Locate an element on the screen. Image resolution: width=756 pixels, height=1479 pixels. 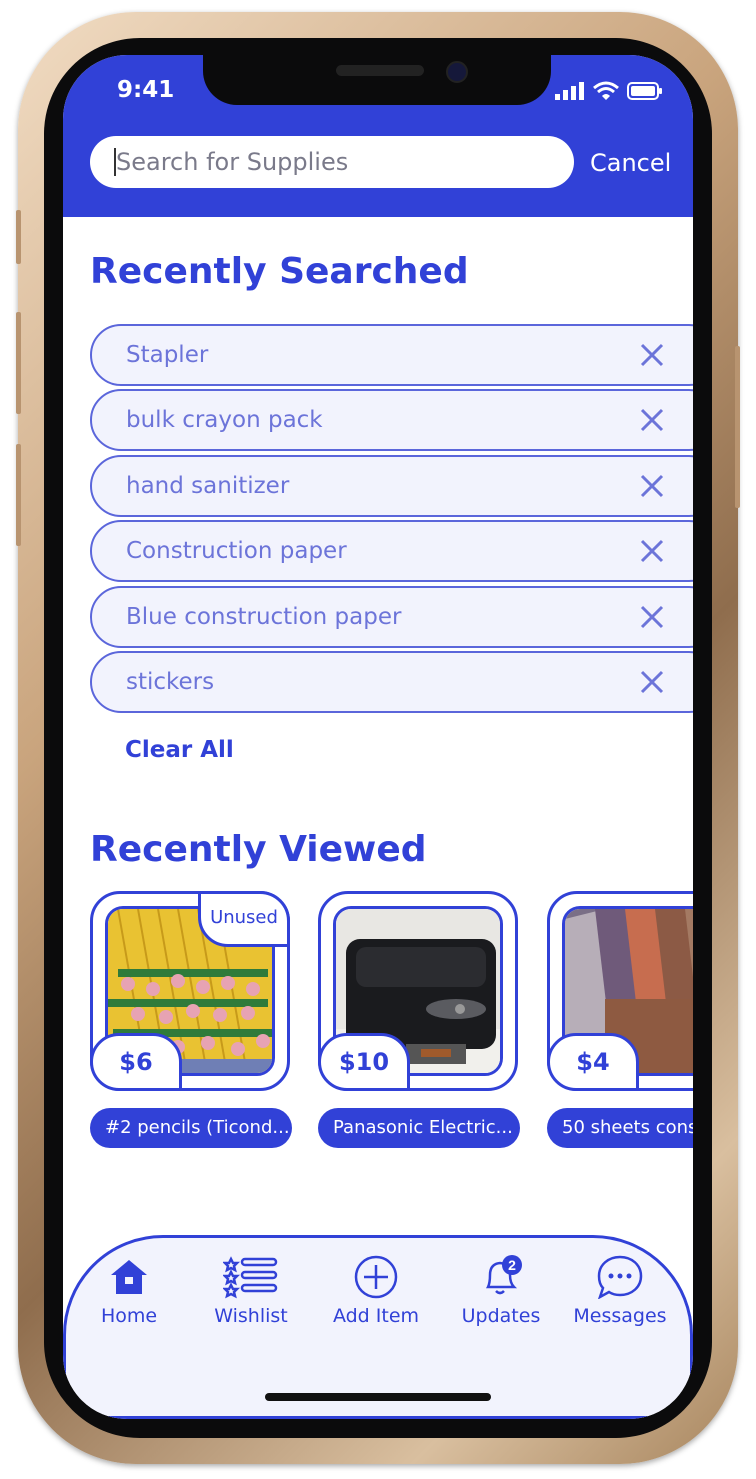
speaker is located at coordinates (380, 70).